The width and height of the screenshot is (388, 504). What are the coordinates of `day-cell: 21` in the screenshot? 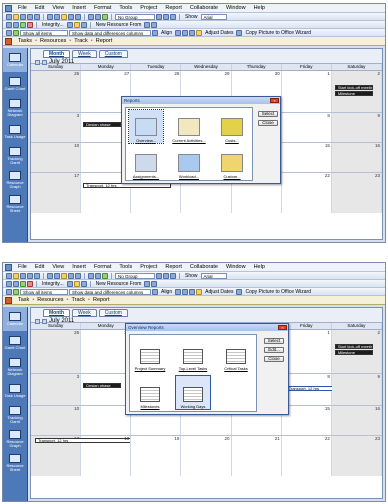 It's located at (257, 456).